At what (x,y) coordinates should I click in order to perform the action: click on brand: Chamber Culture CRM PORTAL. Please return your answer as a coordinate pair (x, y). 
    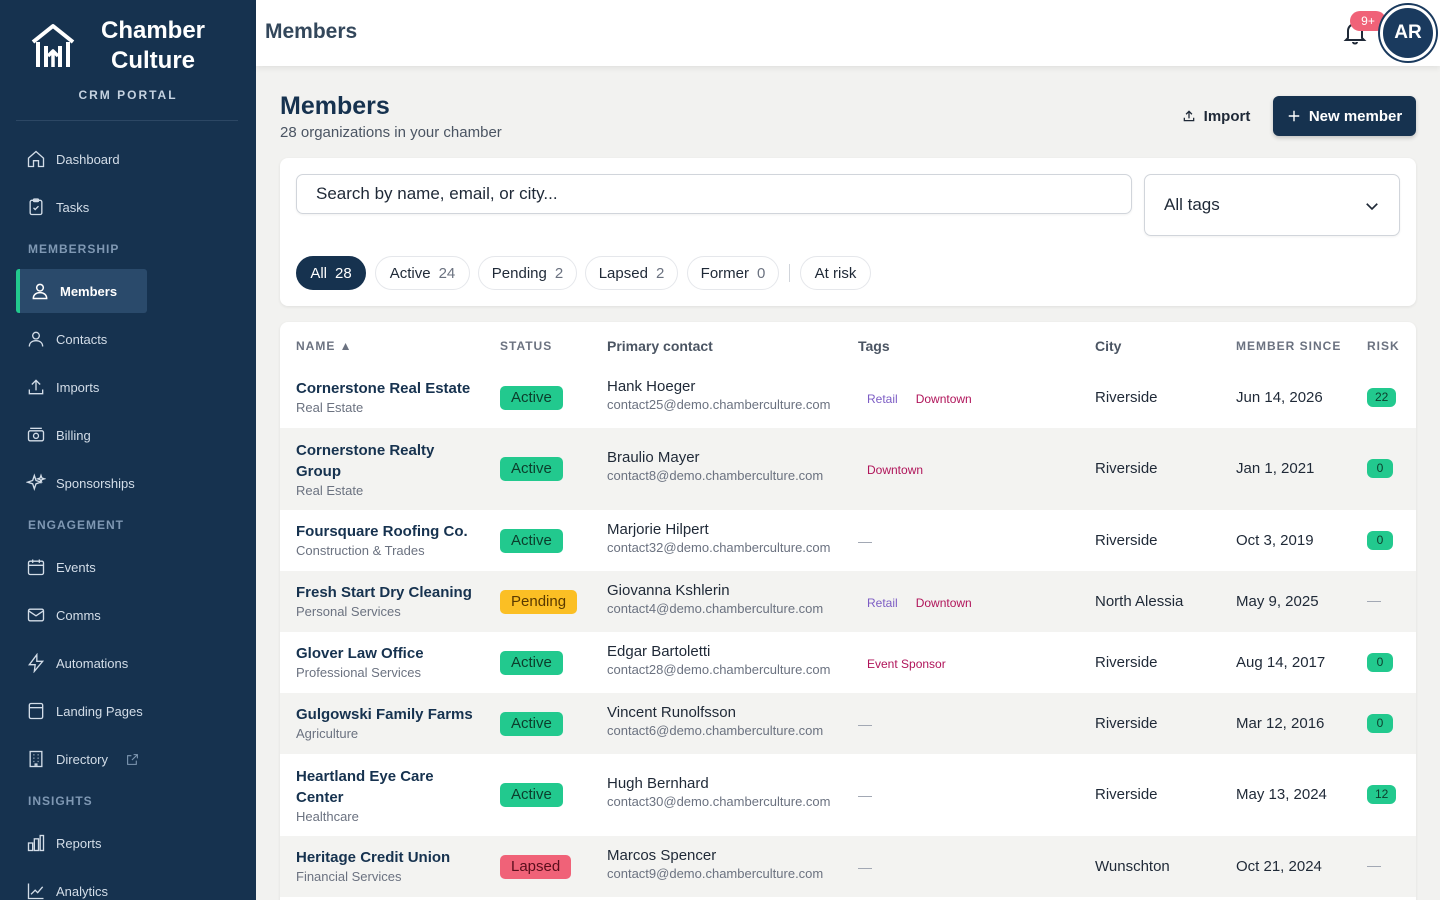
    Looking at the image, I should click on (128, 60).